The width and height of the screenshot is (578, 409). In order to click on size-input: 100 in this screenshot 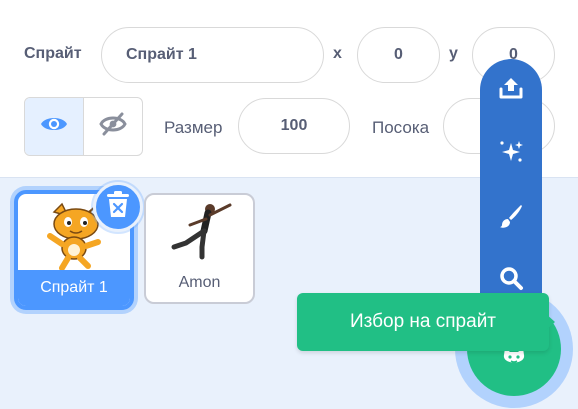, I will do `click(294, 126)`.